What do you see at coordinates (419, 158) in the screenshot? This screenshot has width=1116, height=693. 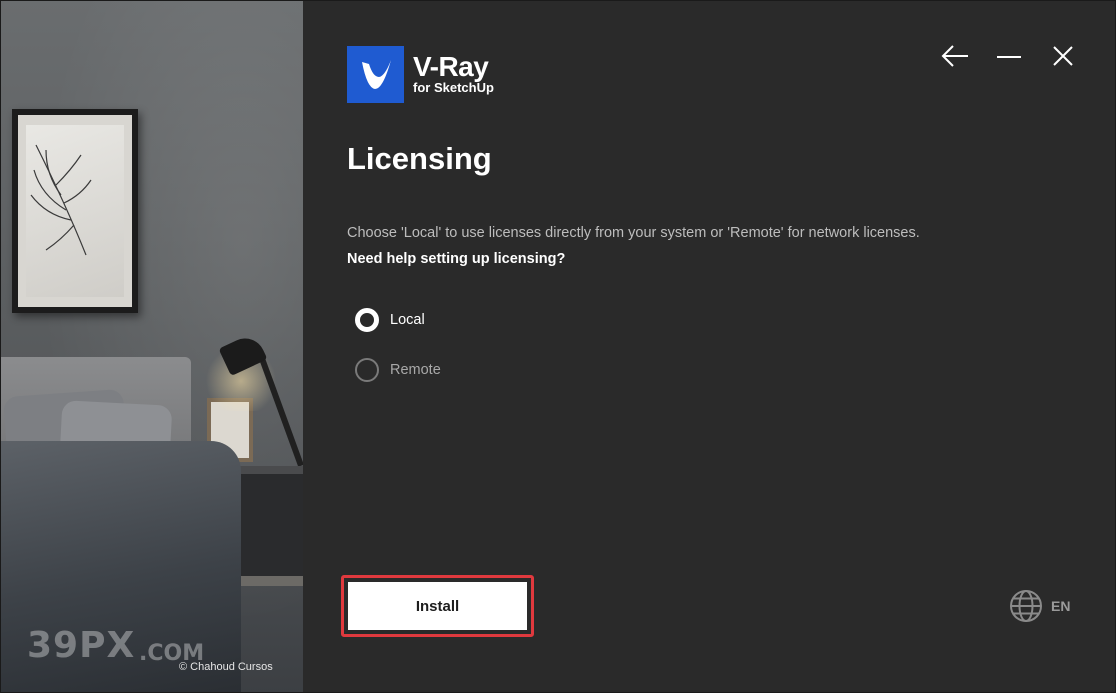 I see `page-title: Licensing` at bounding box center [419, 158].